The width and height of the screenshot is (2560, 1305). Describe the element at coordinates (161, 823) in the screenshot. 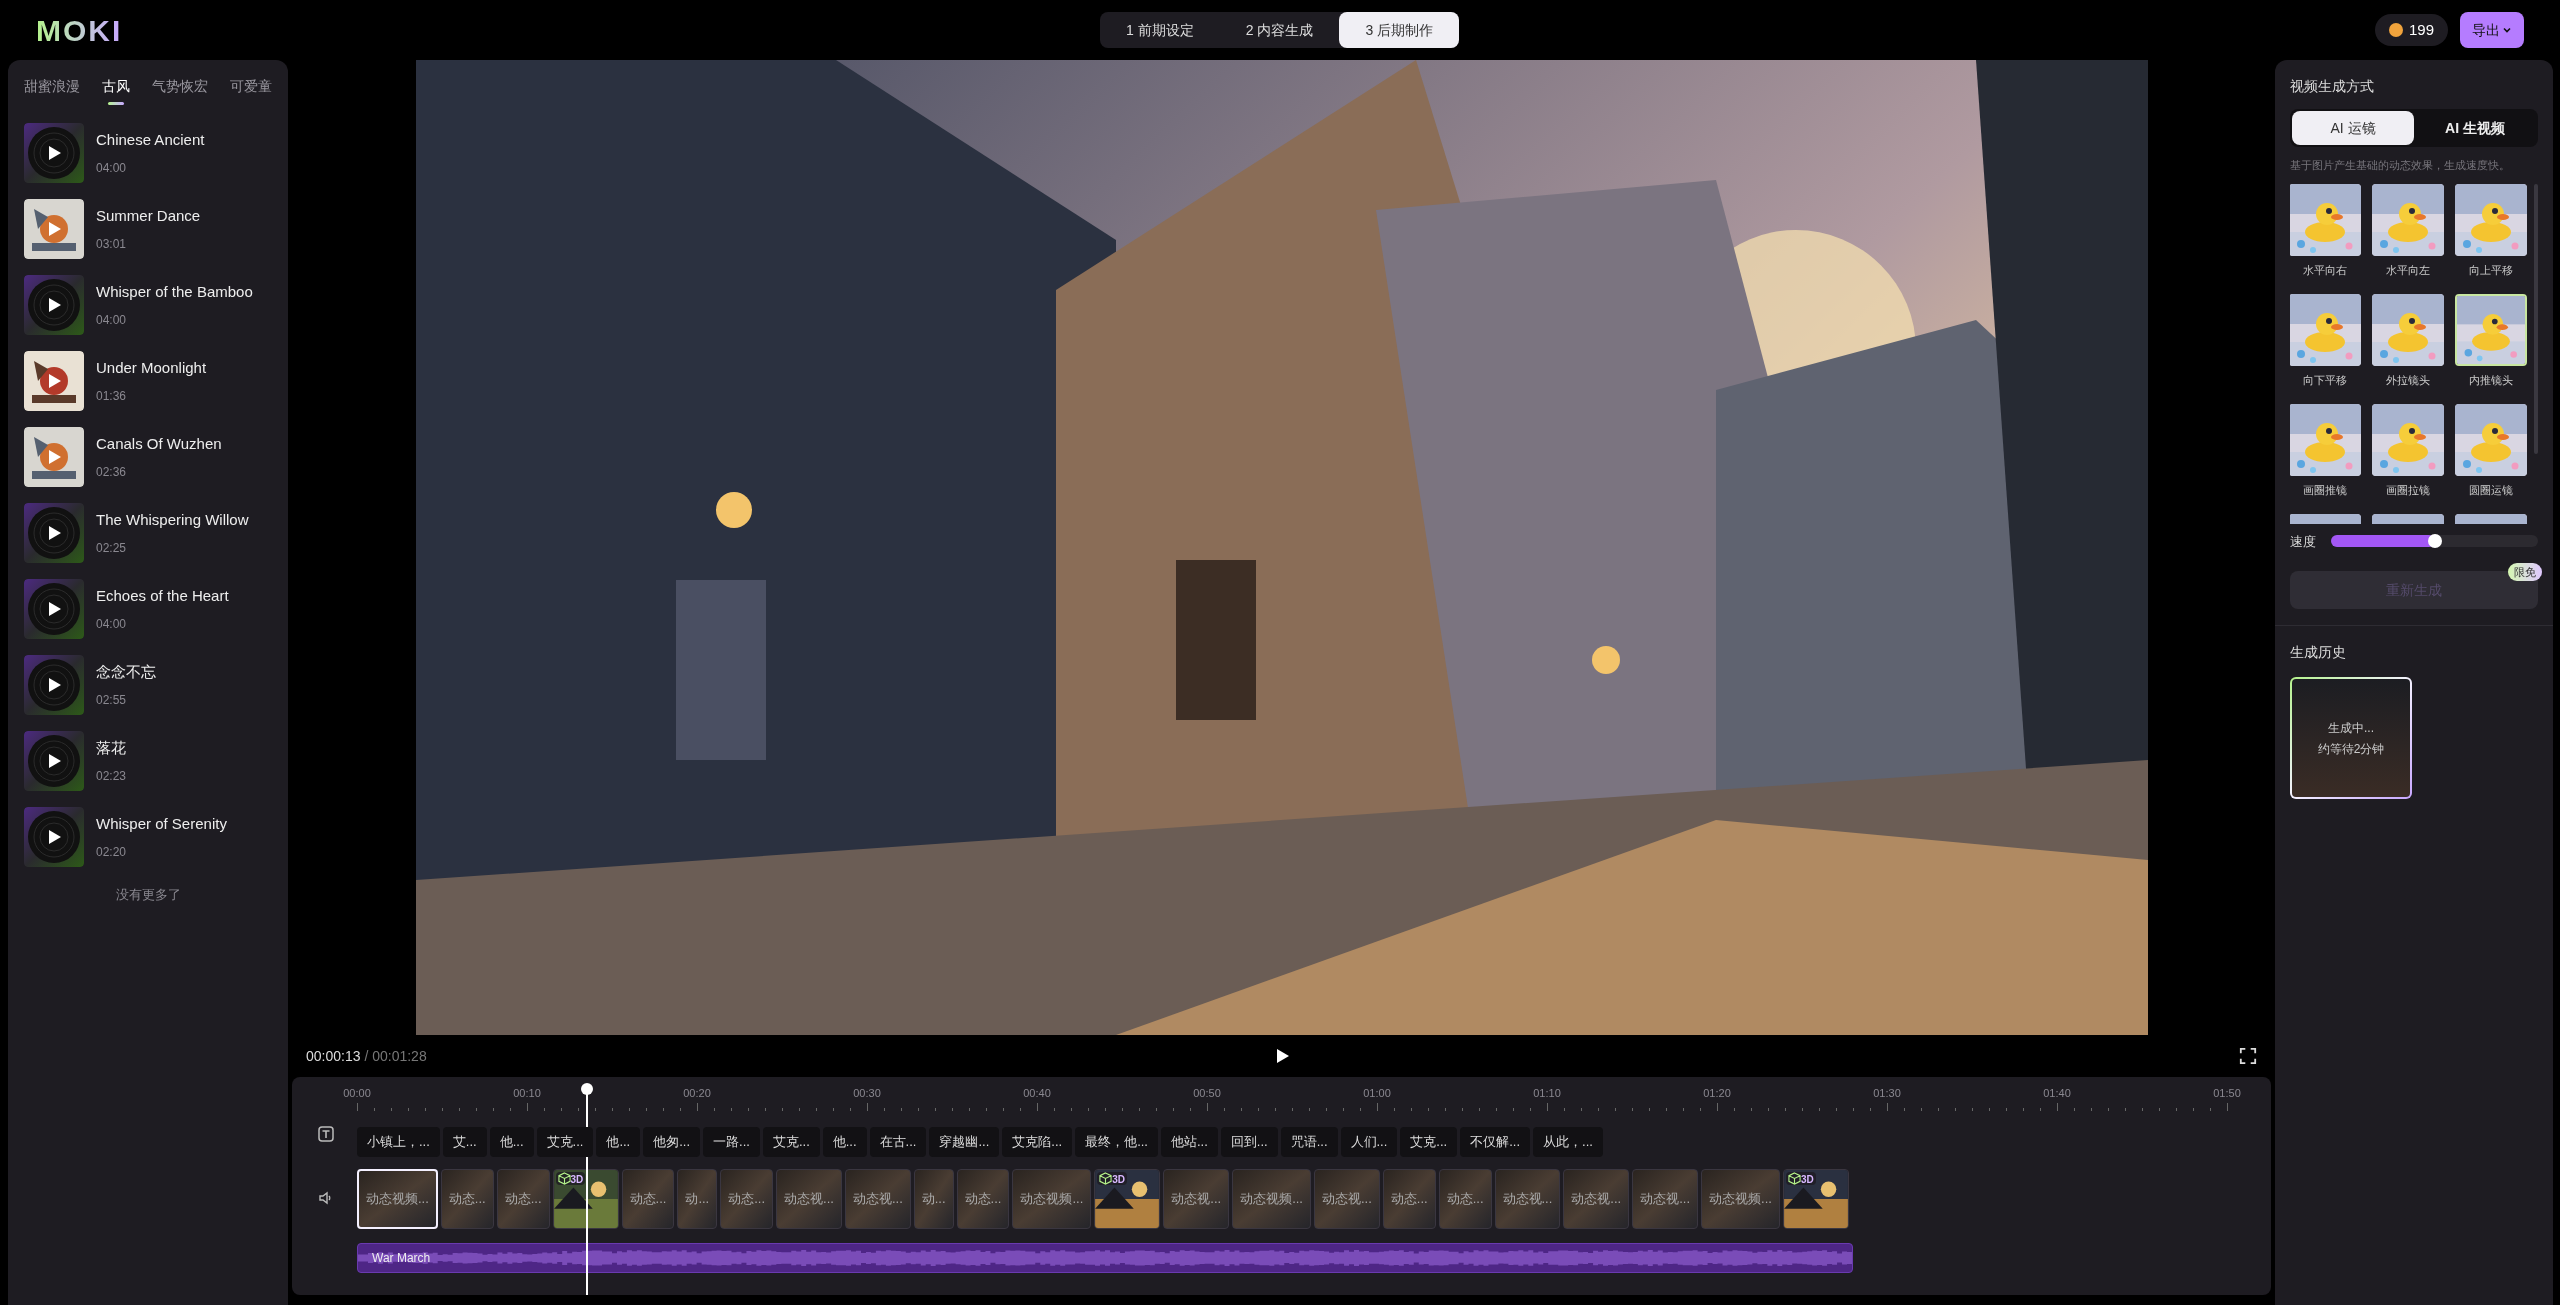

I see `song-title: Whisper of Serenity` at that location.